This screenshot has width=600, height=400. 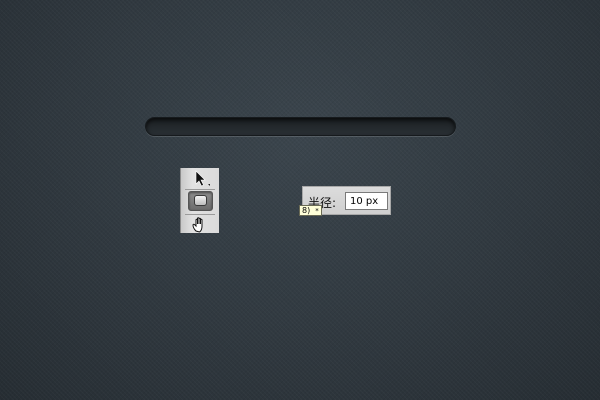 What do you see at coordinates (202, 179) in the screenshot?
I see `arrow-cursor-icon` at bounding box center [202, 179].